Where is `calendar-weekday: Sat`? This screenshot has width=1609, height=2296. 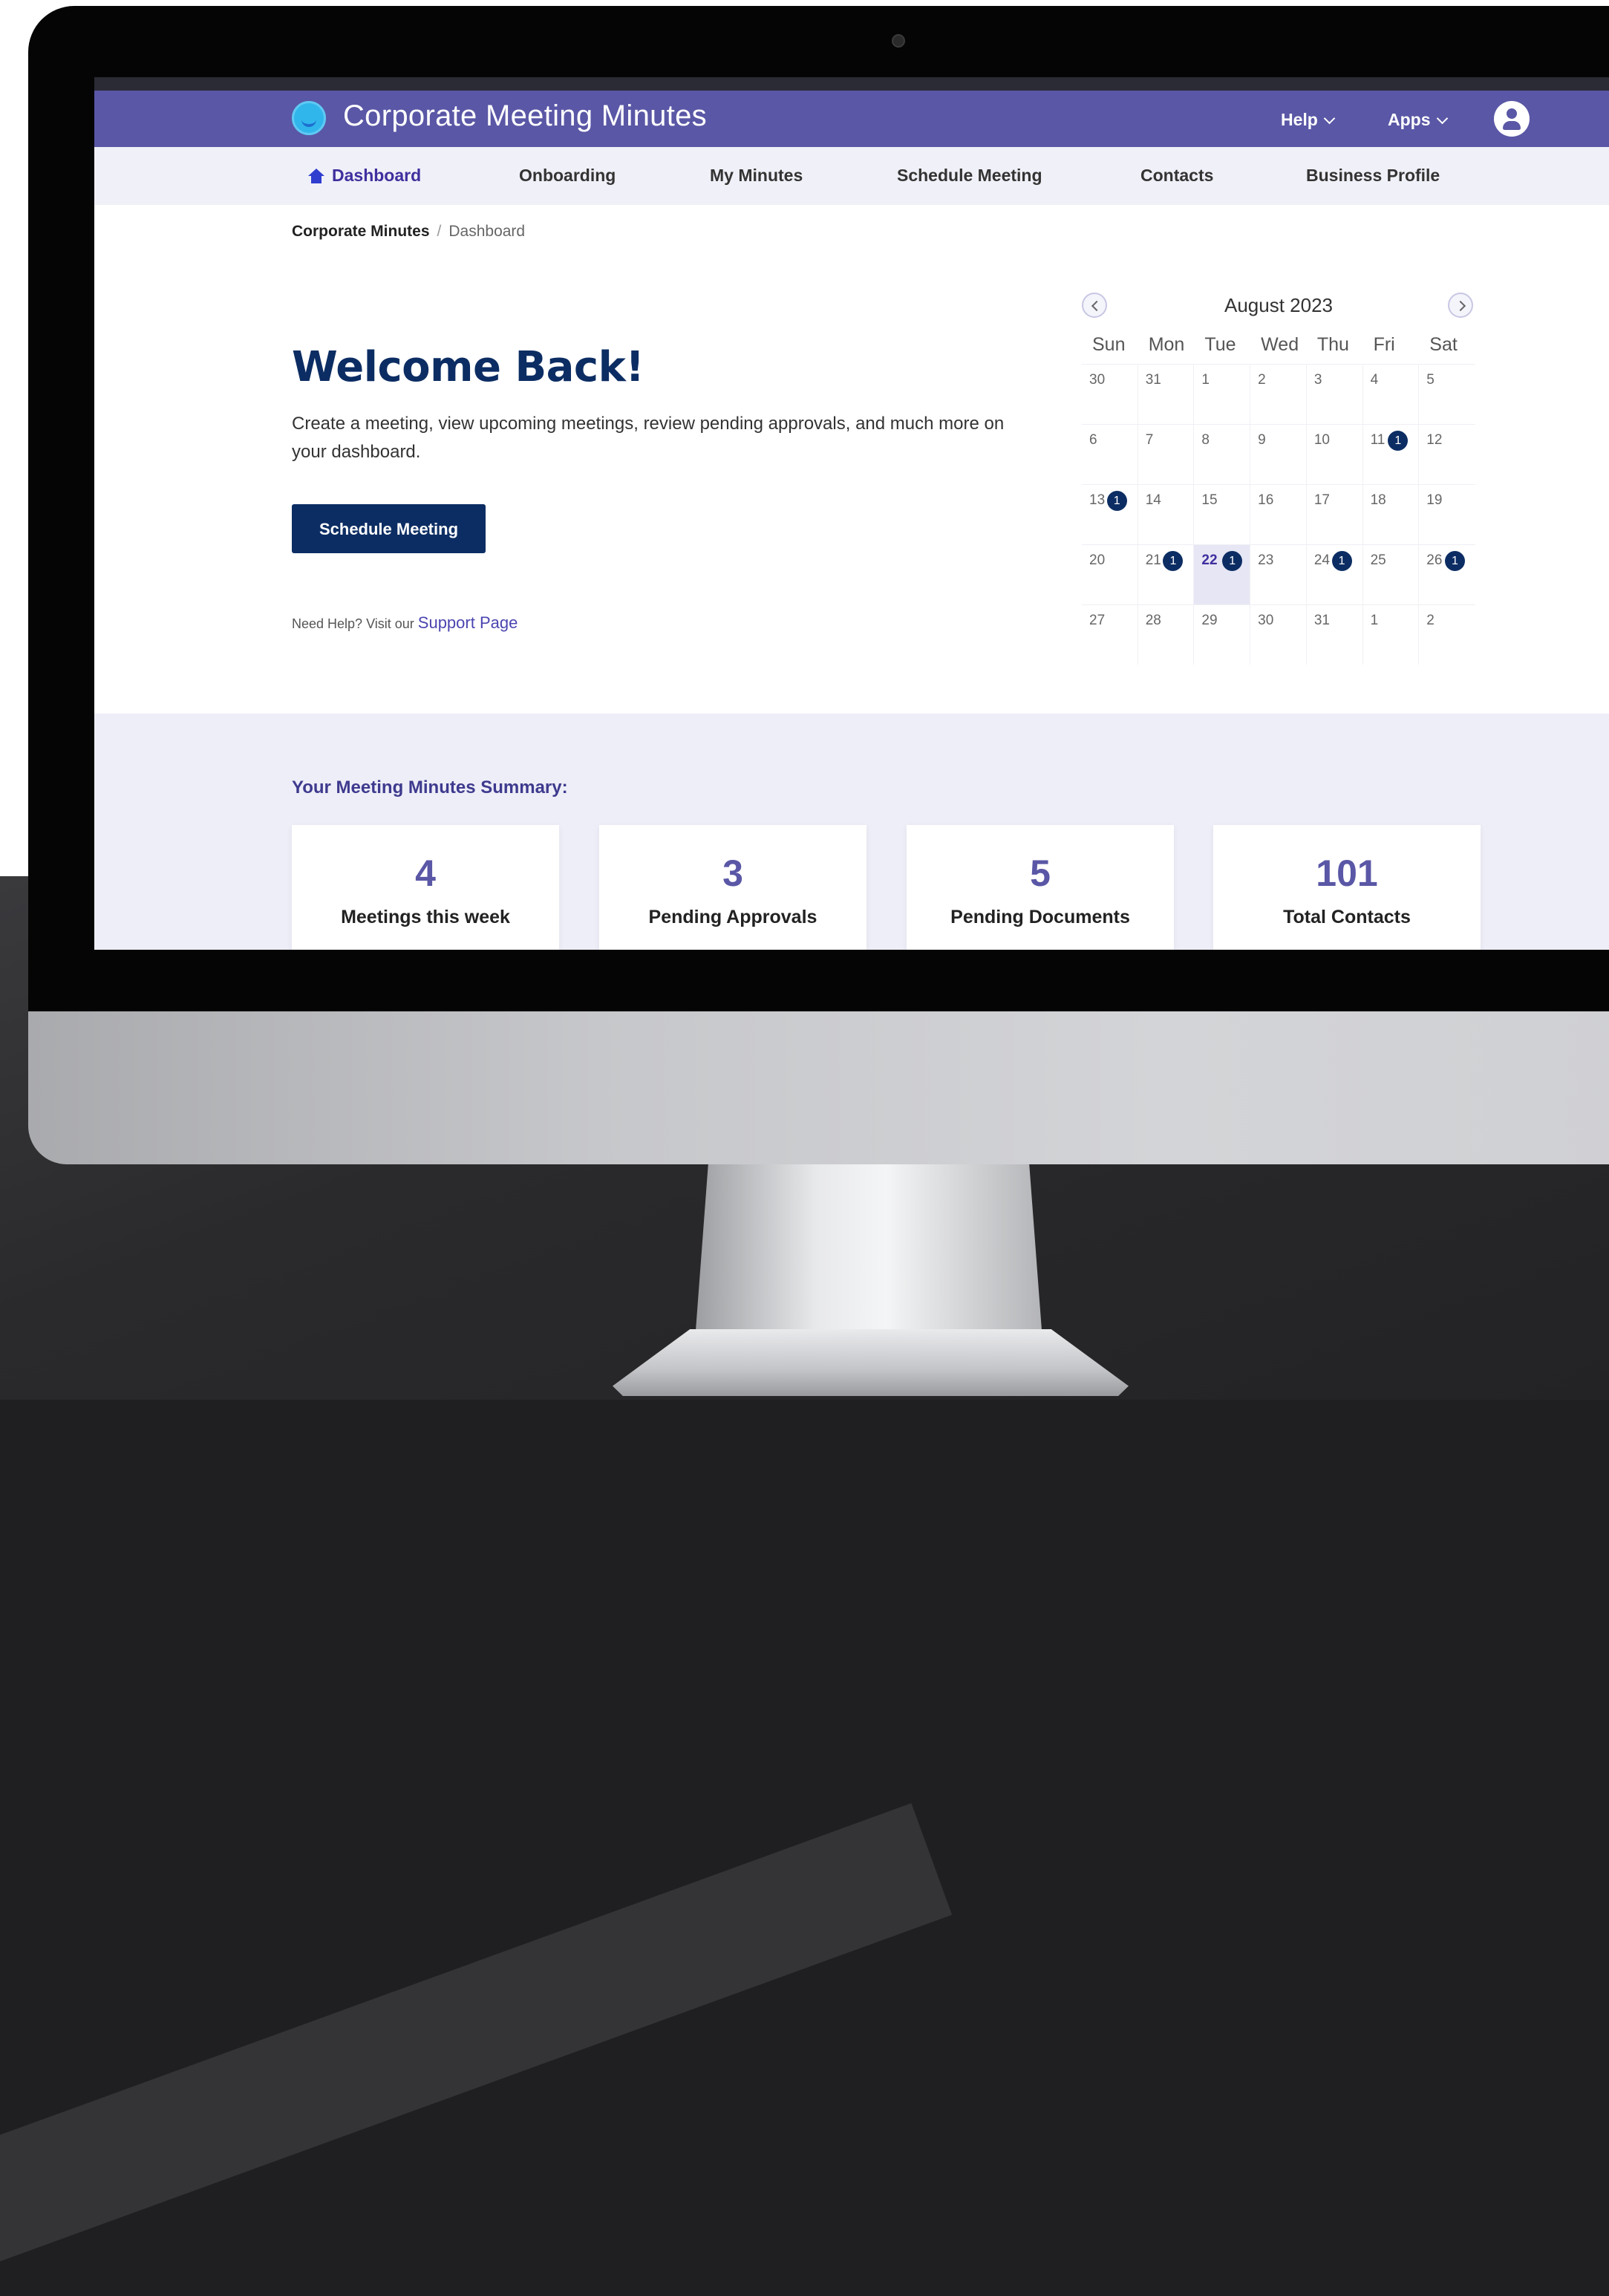
calendar-weekday: Sat is located at coordinates (1443, 344).